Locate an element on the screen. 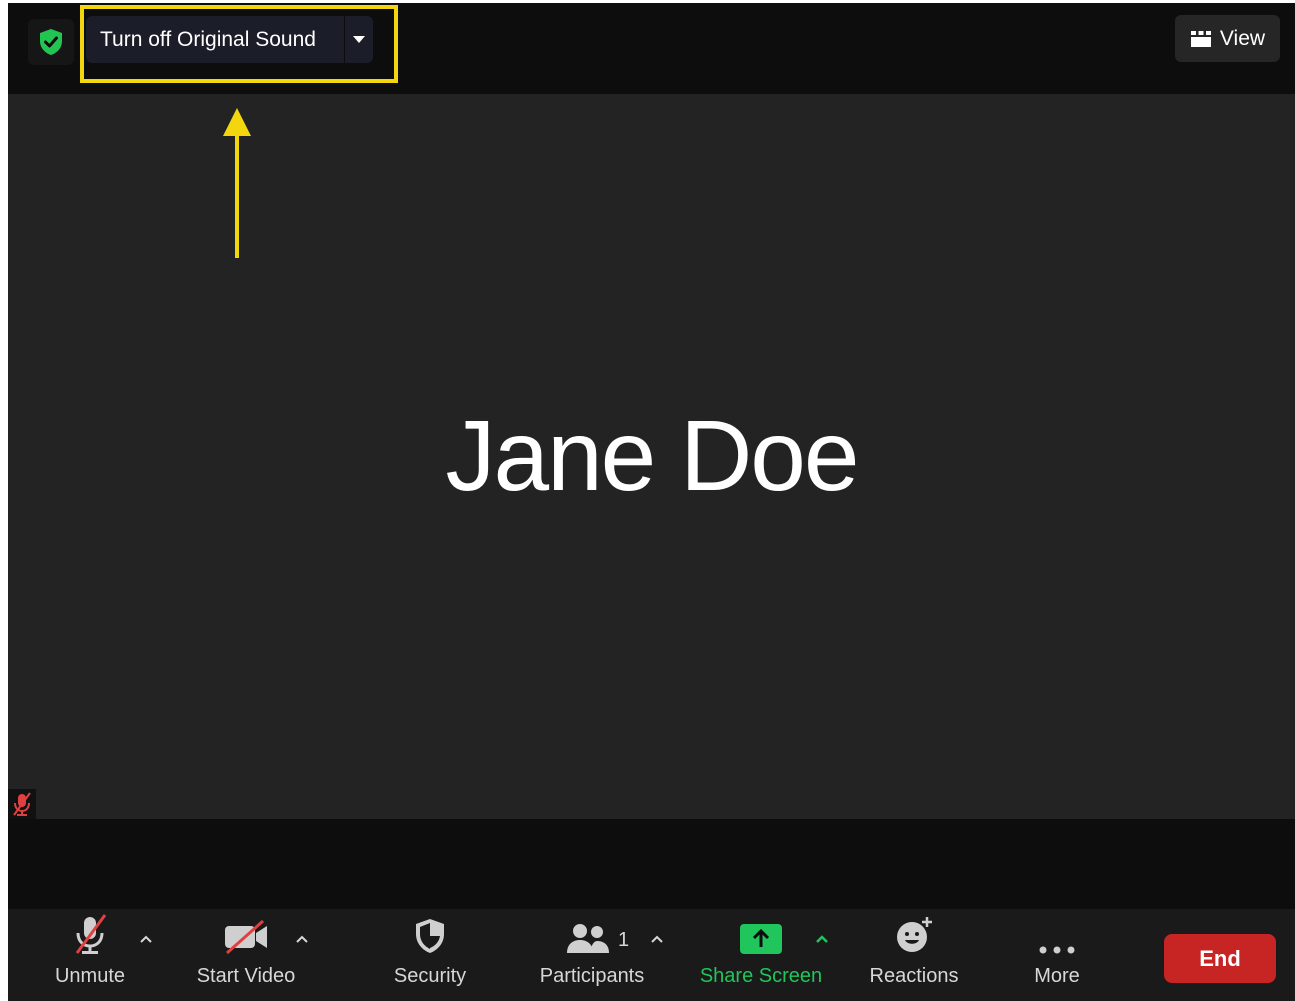 The image size is (1295, 1001). participant-muted-indicator is located at coordinates (22, 804).